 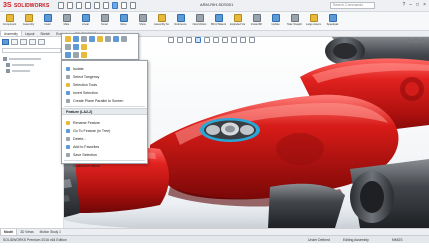 What do you see at coordinates (423, 41) in the screenshot?
I see `viewport-close-icon` at bounding box center [423, 41].